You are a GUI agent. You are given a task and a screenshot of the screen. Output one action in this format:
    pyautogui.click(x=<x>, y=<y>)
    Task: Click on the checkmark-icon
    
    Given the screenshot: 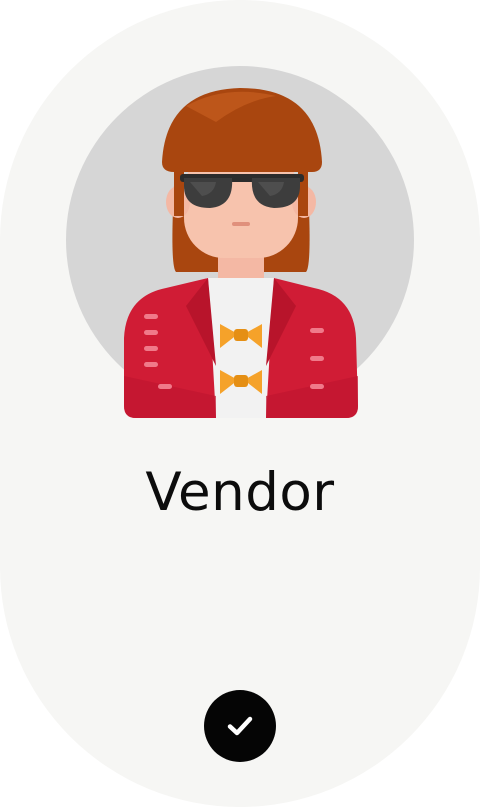 What is the action you would take?
    pyautogui.click(x=240, y=726)
    